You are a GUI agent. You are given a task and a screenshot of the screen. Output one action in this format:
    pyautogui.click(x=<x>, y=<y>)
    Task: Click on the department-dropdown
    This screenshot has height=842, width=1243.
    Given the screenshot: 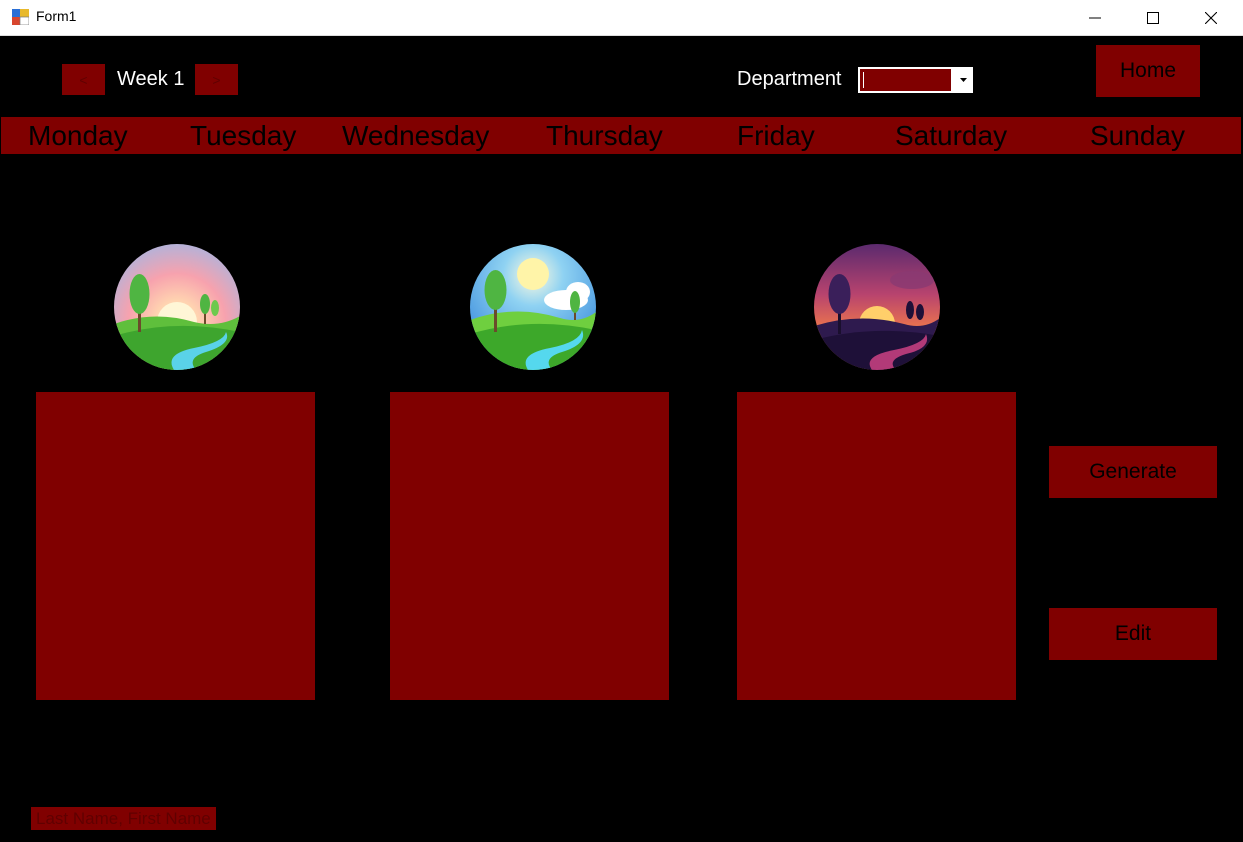 What is the action you would take?
    pyautogui.click(x=915, y=80)
    